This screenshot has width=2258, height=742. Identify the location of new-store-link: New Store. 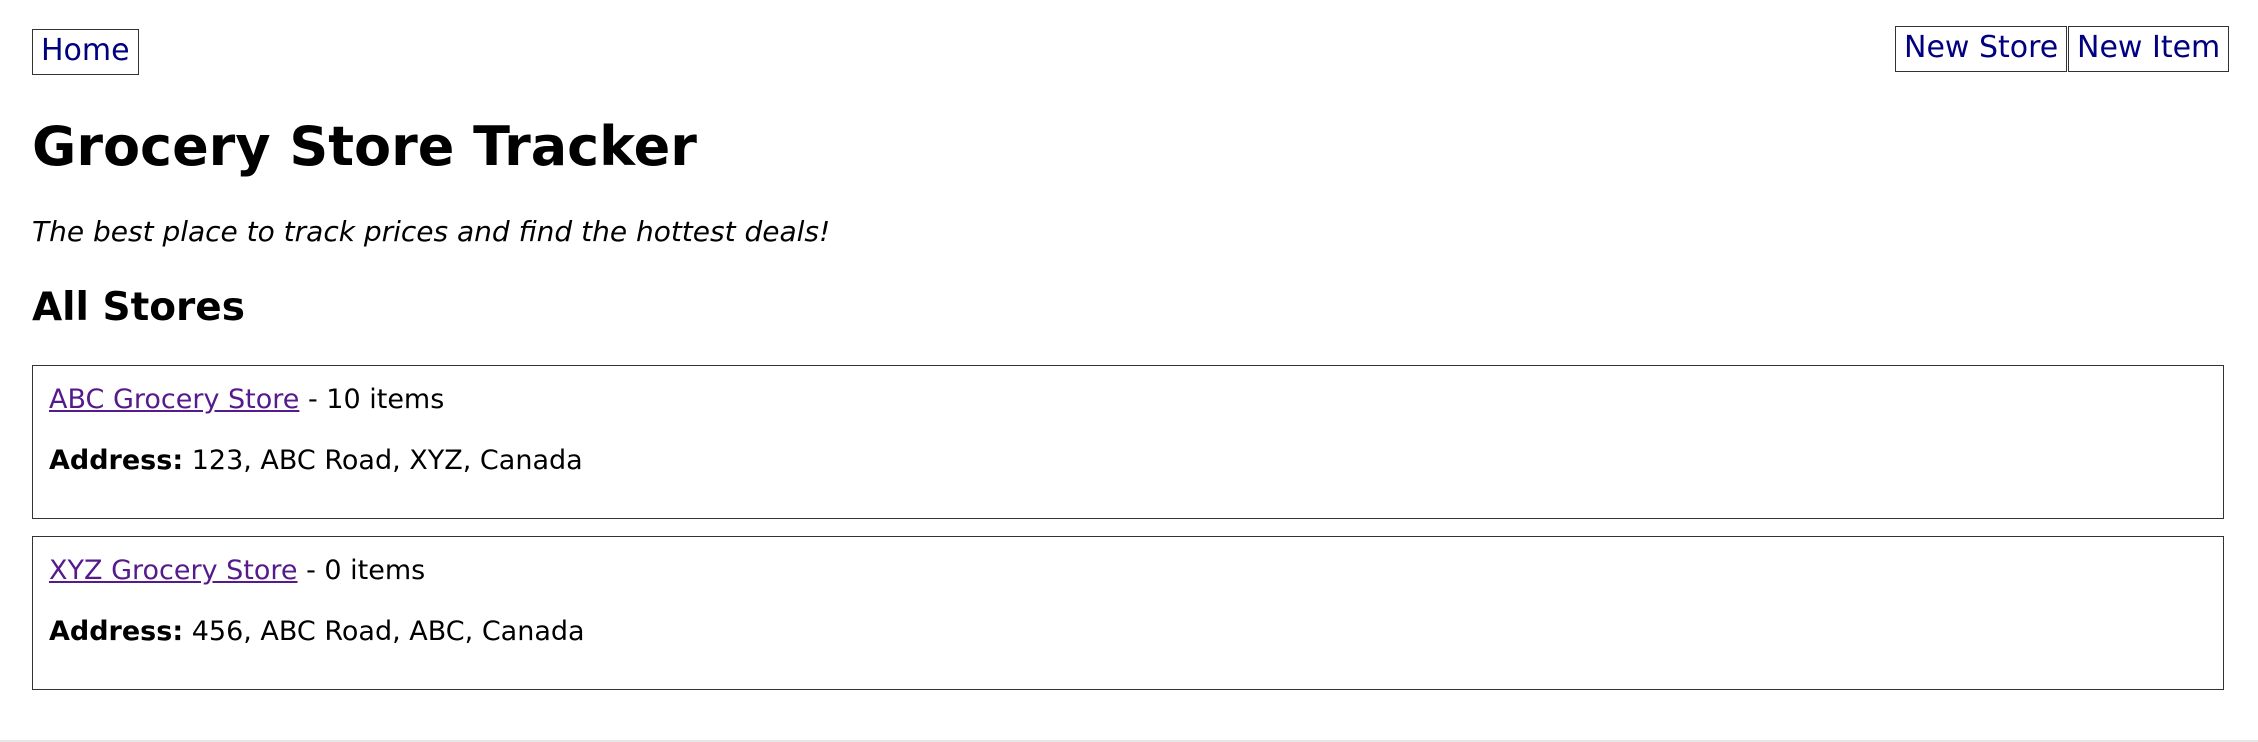
(1981, 49).